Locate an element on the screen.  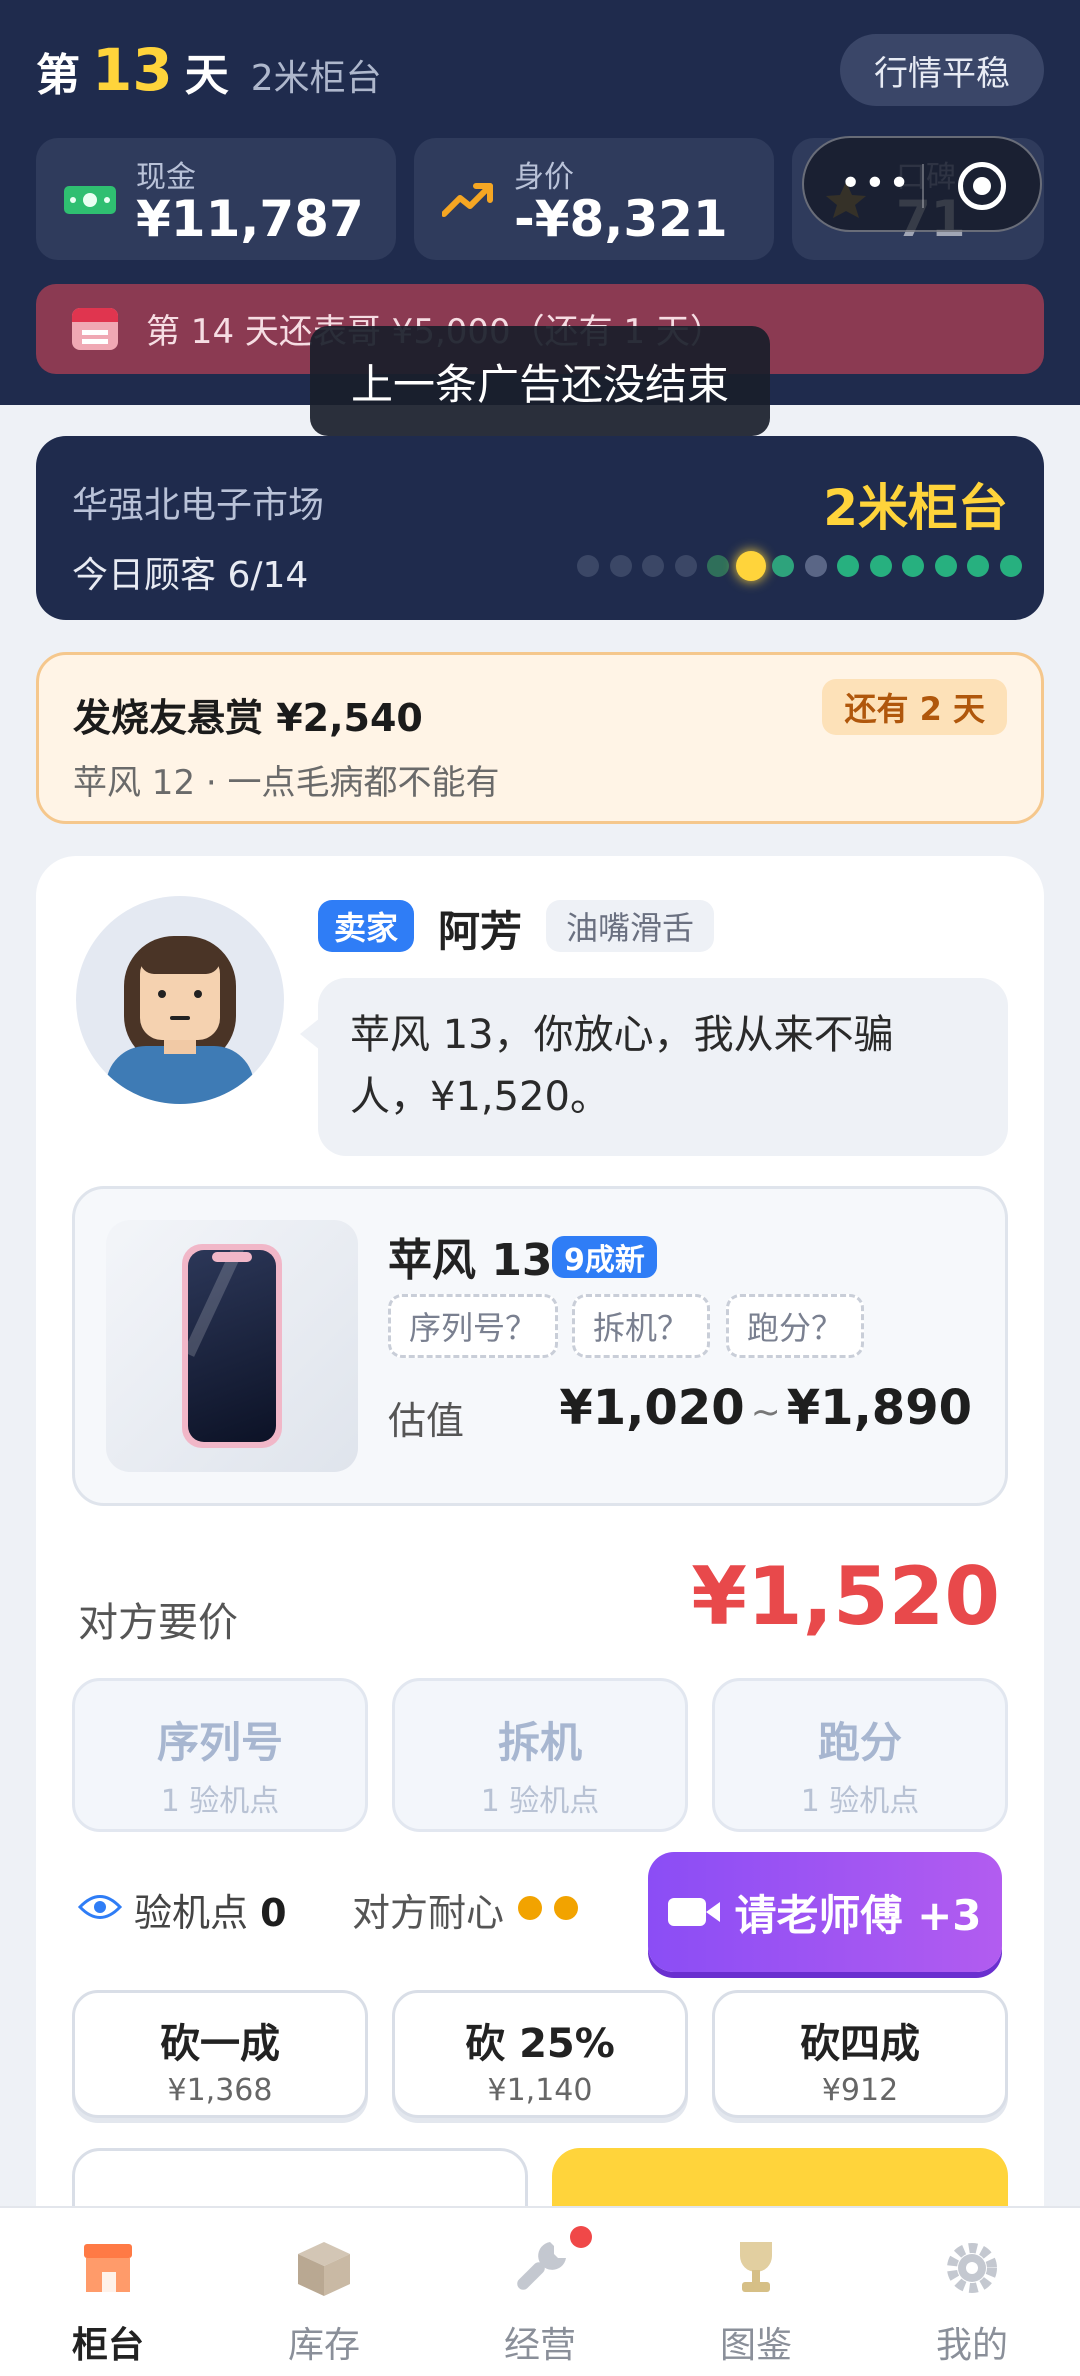
day-suffix: 天 is located at coordinates (206, 75).